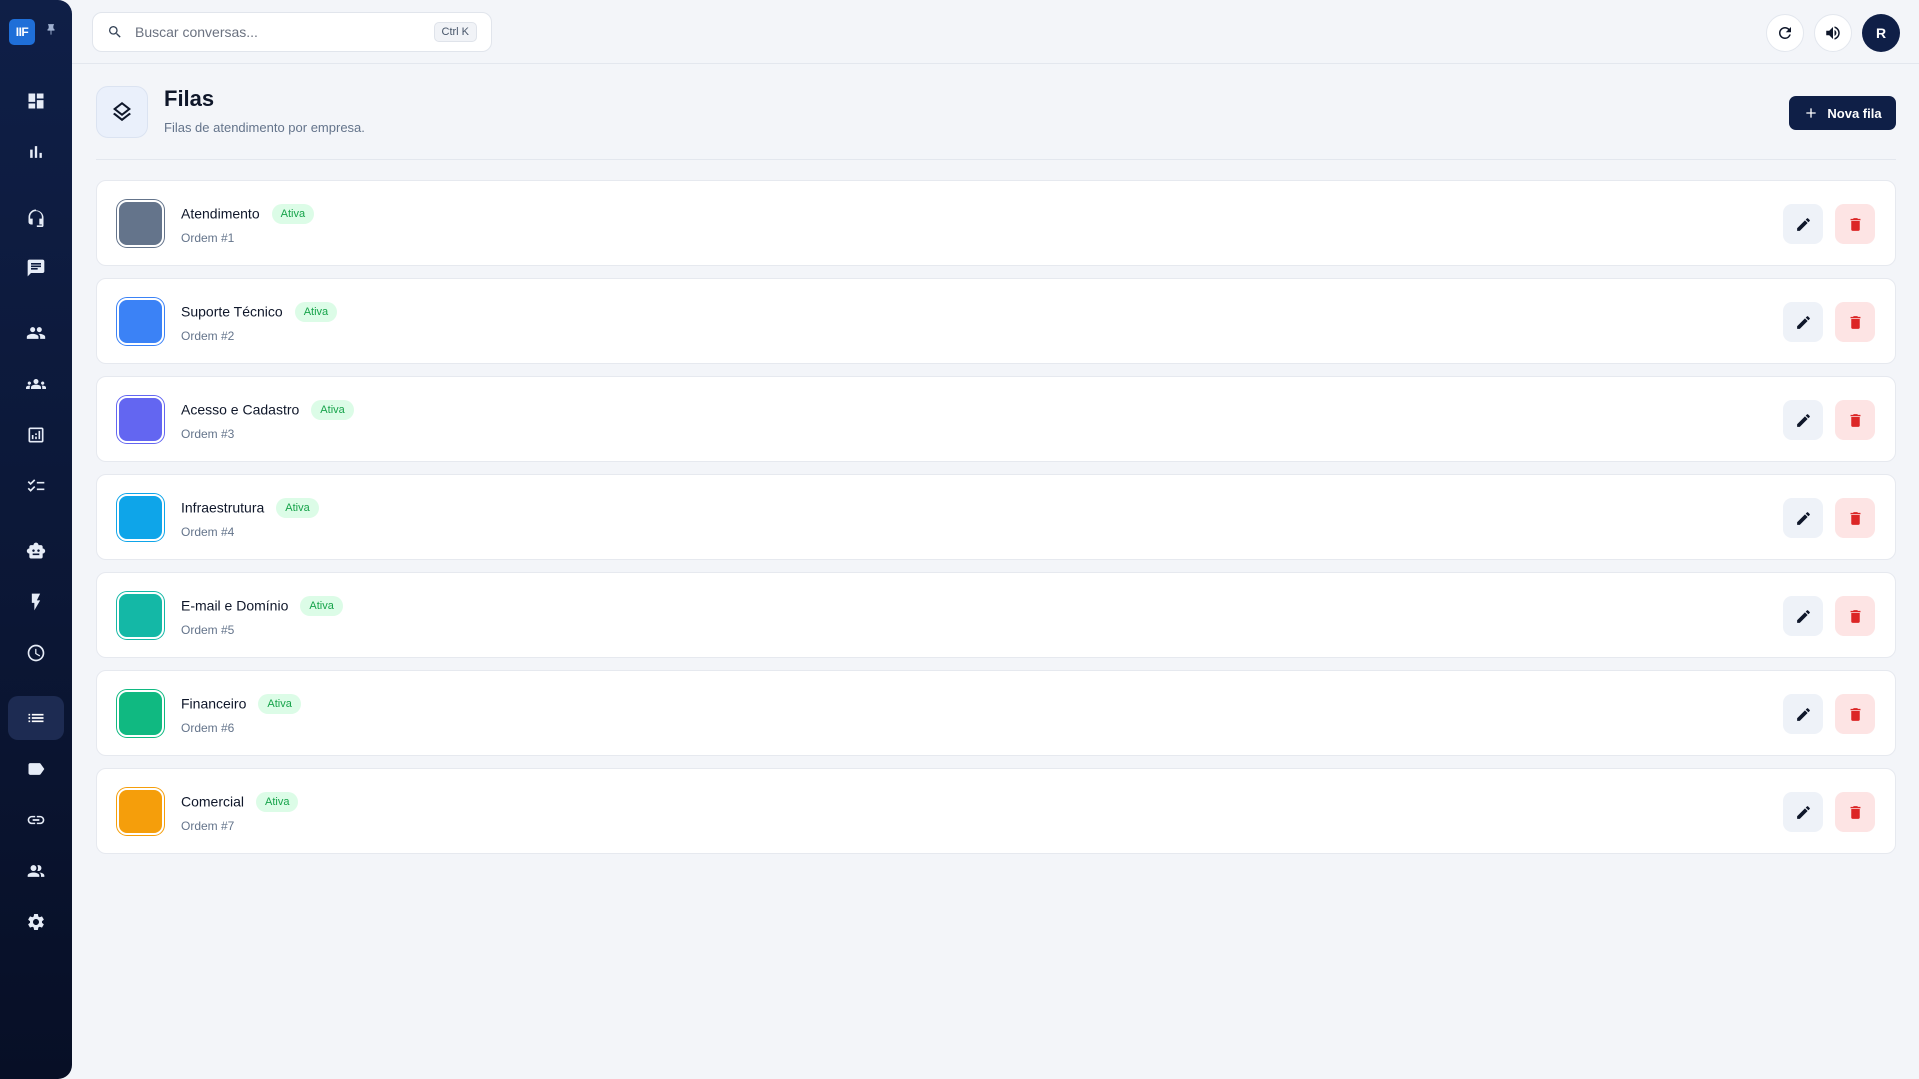 The height and width of the screenshot is (1079, 1919). What do you see at coordinates (189, 98) in the screenshot?
I see `page-title: Filas` at bounding box center [189, 98].